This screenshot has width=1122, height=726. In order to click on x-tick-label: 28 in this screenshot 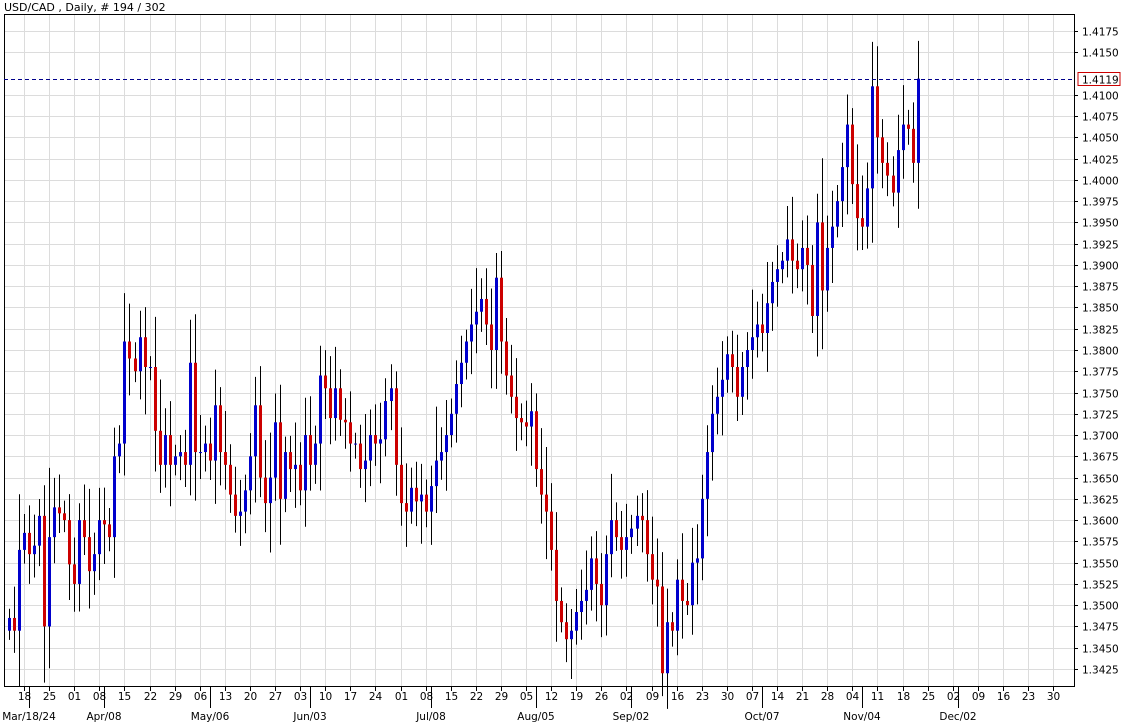, I will do `click(827, 697)`.